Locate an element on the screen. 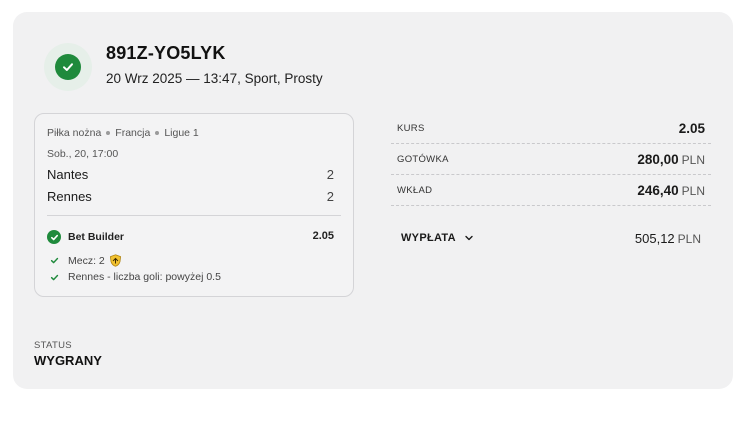 This screenshot has width=749, height=431. selection-item: Rennes - liczba goli: powyżej 0.5 is located at coordinates (134, 277).